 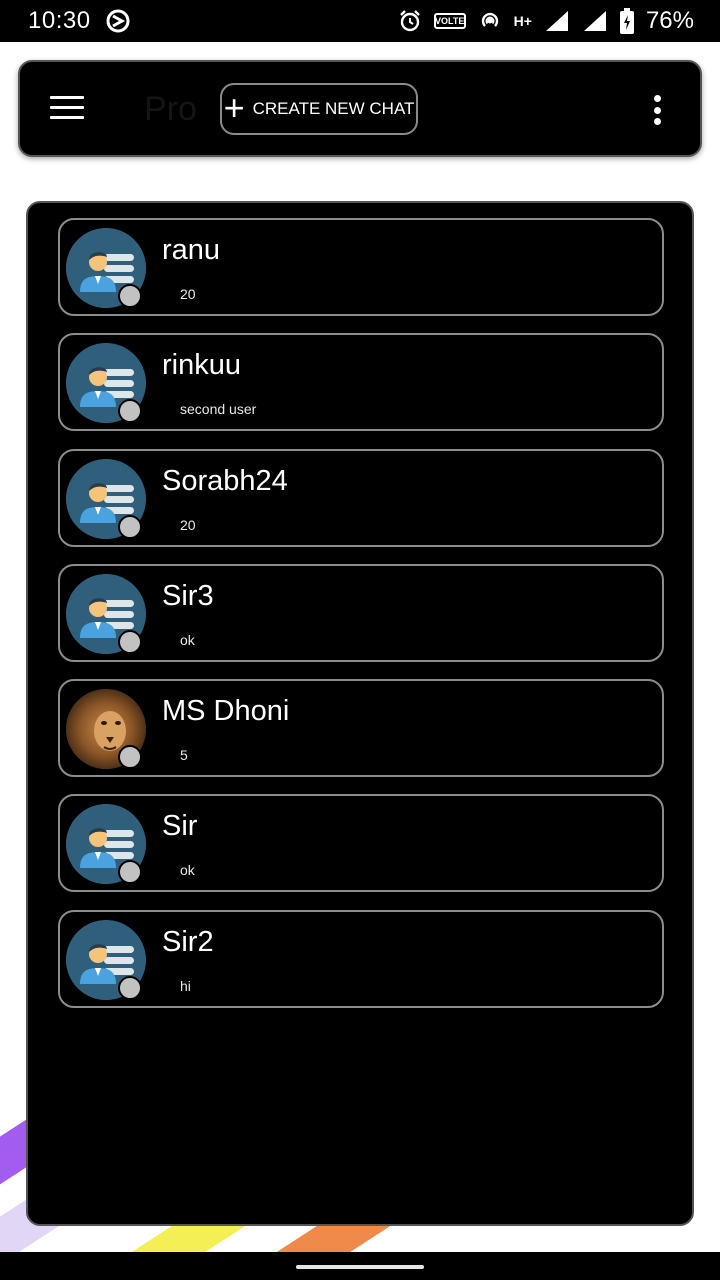 I want to click on chat-name: rinkuu, so click(x=201, y=365).